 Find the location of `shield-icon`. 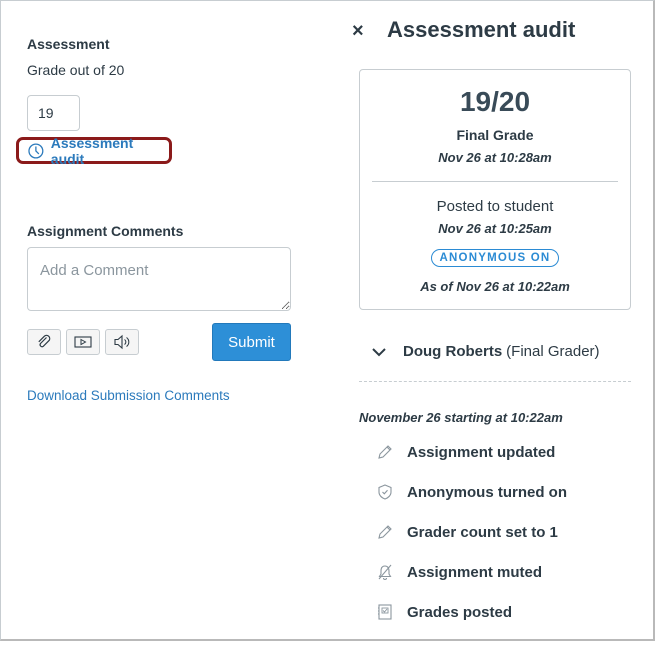

shield-icon is located at coordinates (385, 492).